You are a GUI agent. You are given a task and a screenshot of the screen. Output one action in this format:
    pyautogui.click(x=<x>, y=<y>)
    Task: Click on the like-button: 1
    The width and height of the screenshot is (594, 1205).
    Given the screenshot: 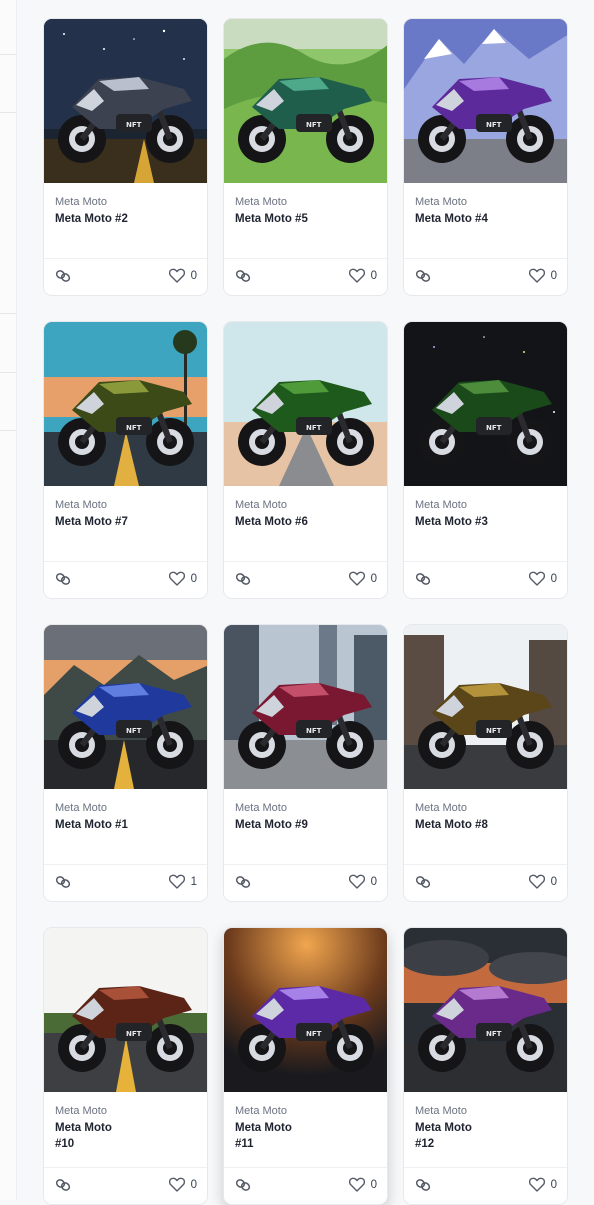 What is the action you would take?
    pyautogui.click(x=182, y=881)
    